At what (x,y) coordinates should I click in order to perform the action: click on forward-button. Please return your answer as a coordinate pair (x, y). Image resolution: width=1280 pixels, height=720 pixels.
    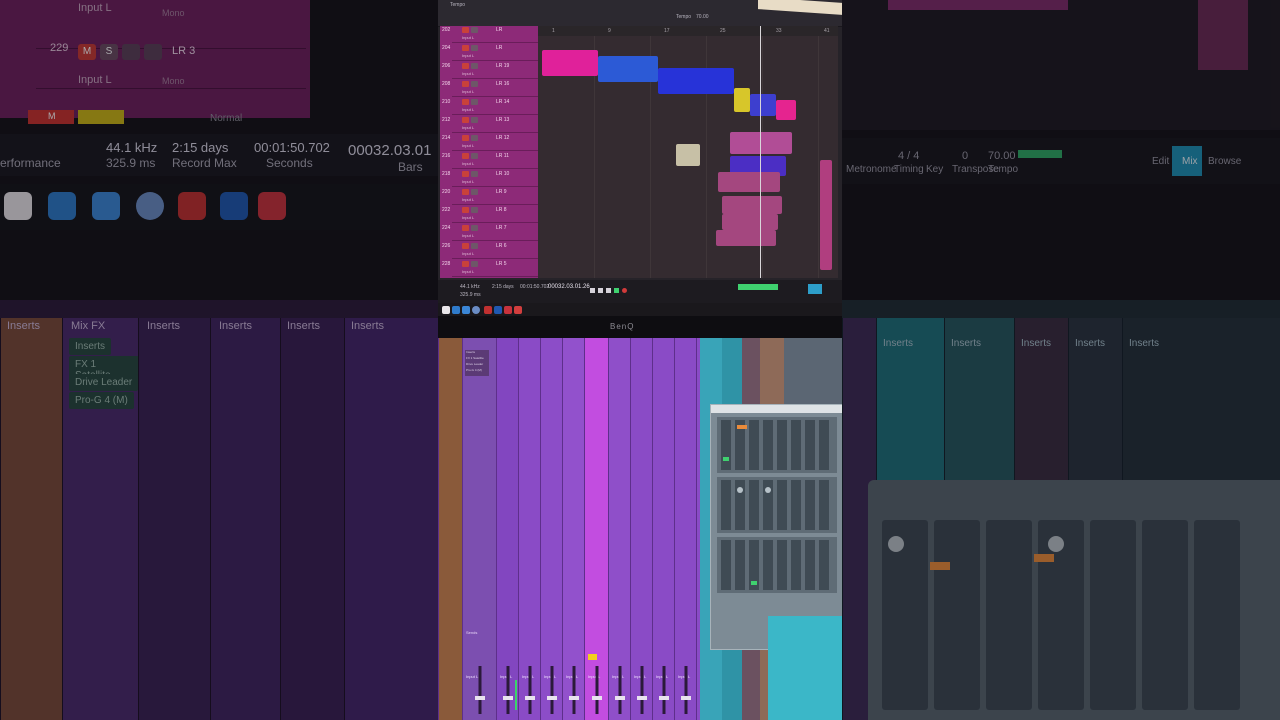
    Looking at the image, I should click on (600, 290).